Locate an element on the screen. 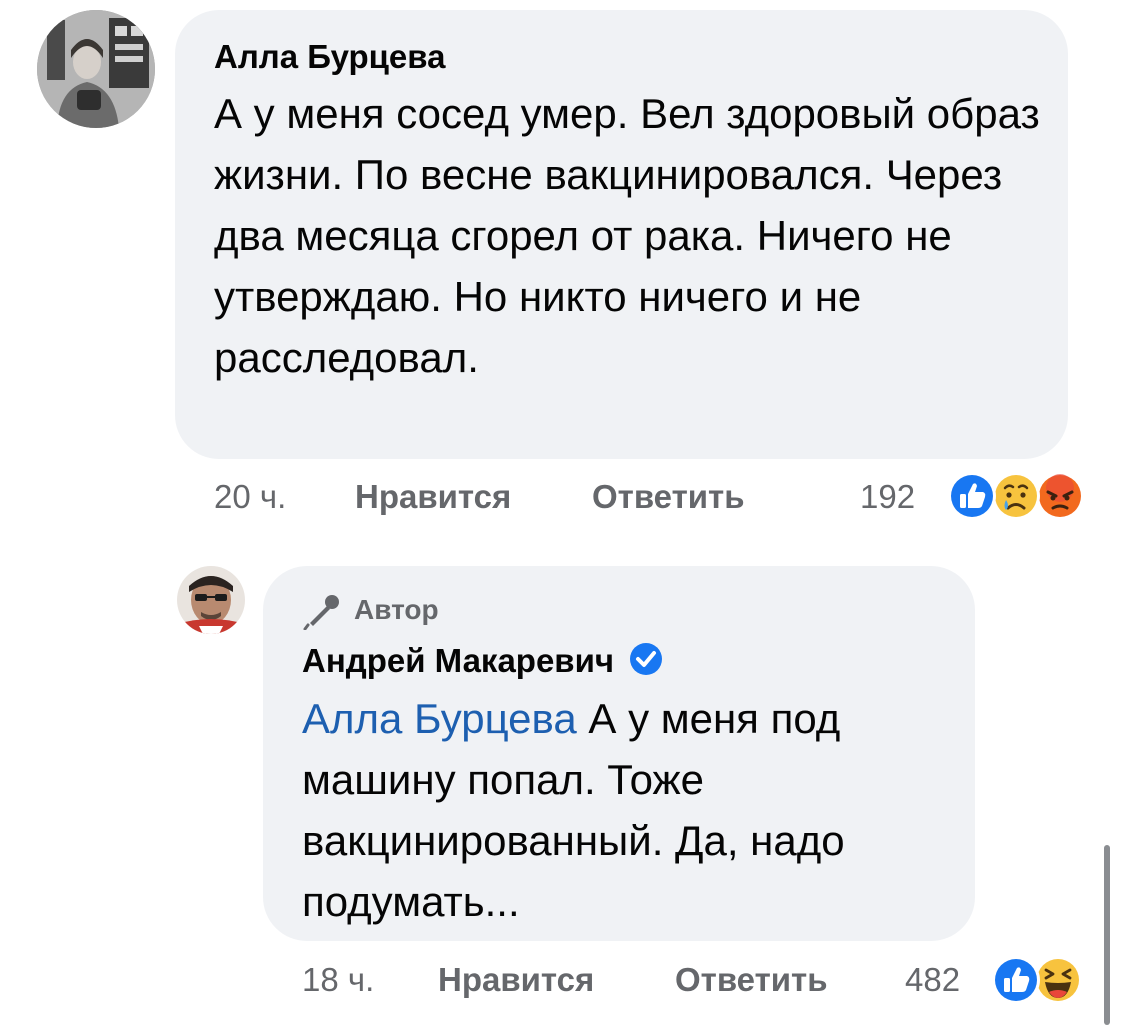 The height and width of the screenshot is (1031, 1125). reply-reaction-icons is located at coordinates (1038, 980).